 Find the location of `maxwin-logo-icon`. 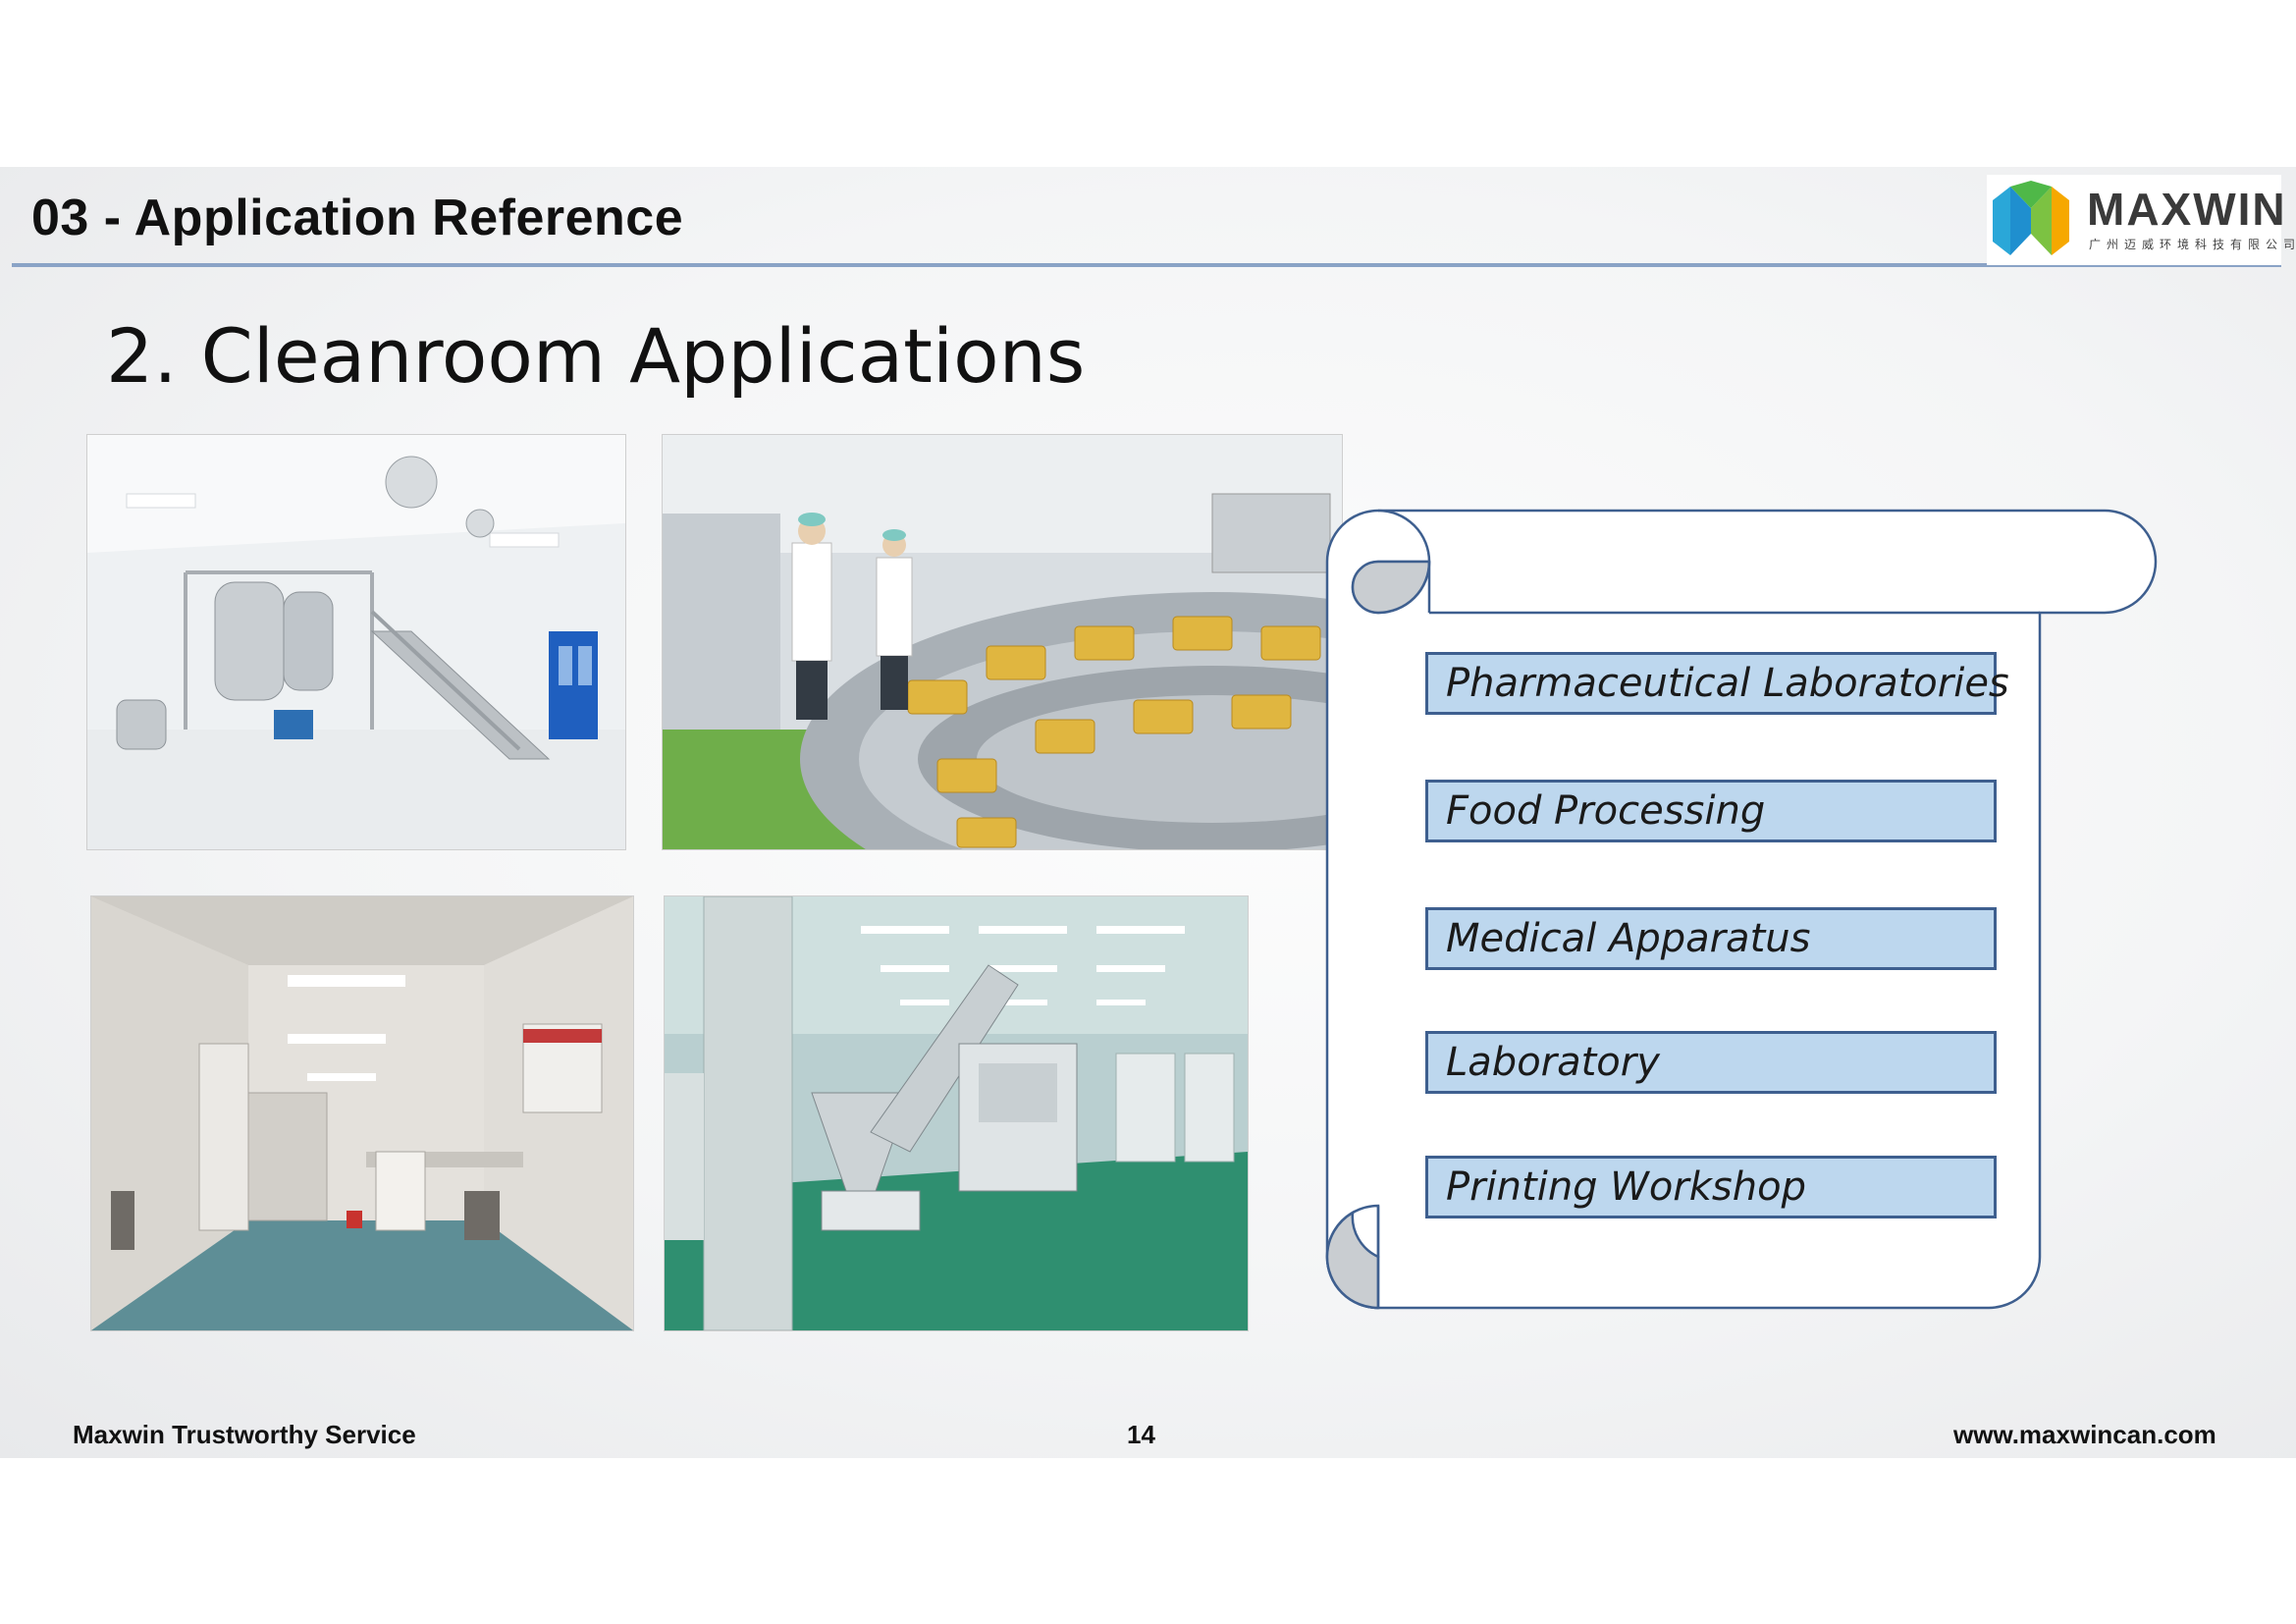

maxwin-logo-icon is located at coordinates (2031, 218).